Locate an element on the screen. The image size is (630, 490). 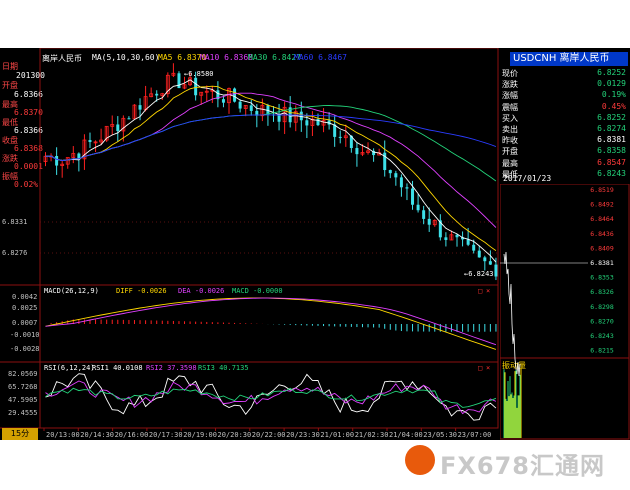
quote-value: 6.8358 is located at coordinates (611, 151).